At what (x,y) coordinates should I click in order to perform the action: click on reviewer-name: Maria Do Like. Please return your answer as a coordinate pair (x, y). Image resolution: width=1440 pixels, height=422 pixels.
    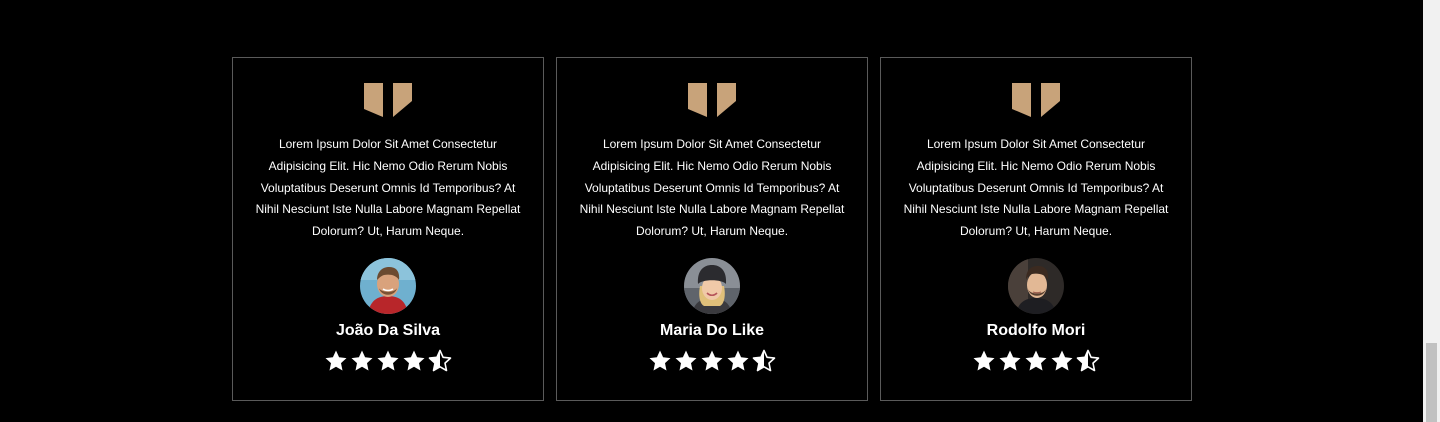
    Looking at the image, I should click on (712, 330).